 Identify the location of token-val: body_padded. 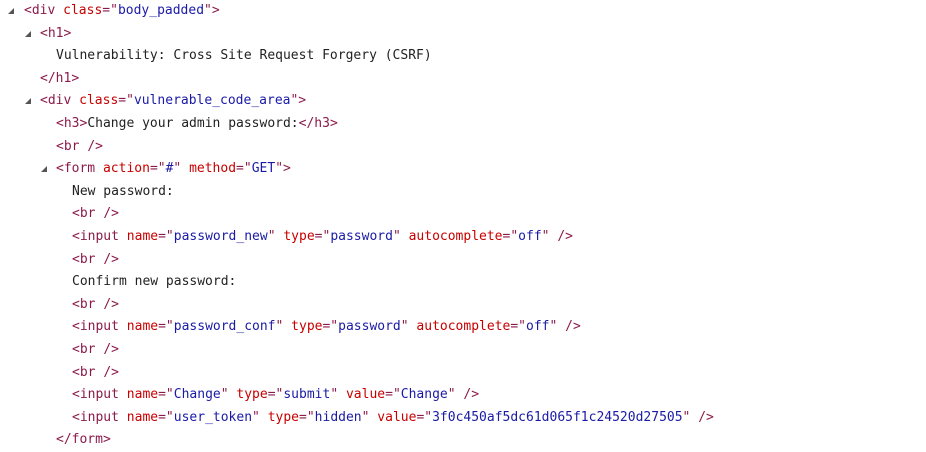
(161, 10).